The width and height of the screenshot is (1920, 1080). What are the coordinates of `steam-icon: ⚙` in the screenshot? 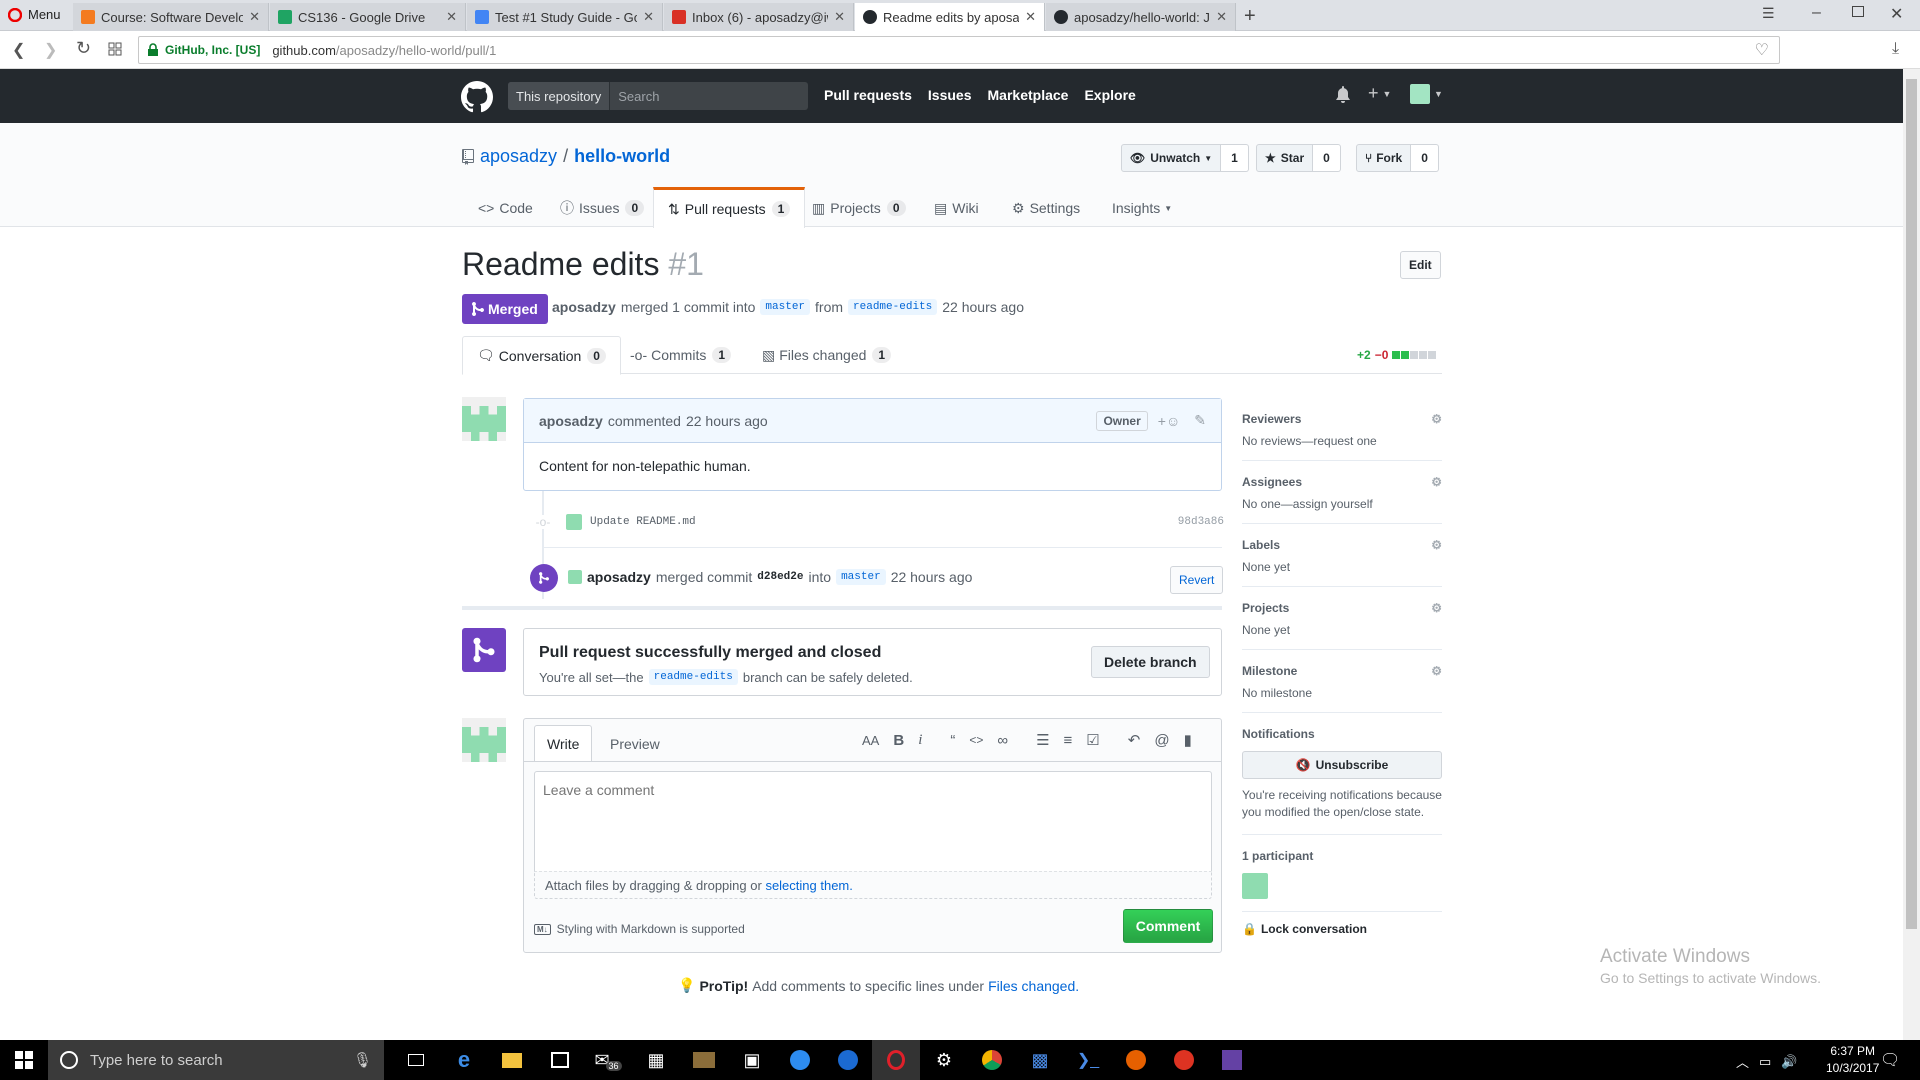 It's located at (944, 1060).